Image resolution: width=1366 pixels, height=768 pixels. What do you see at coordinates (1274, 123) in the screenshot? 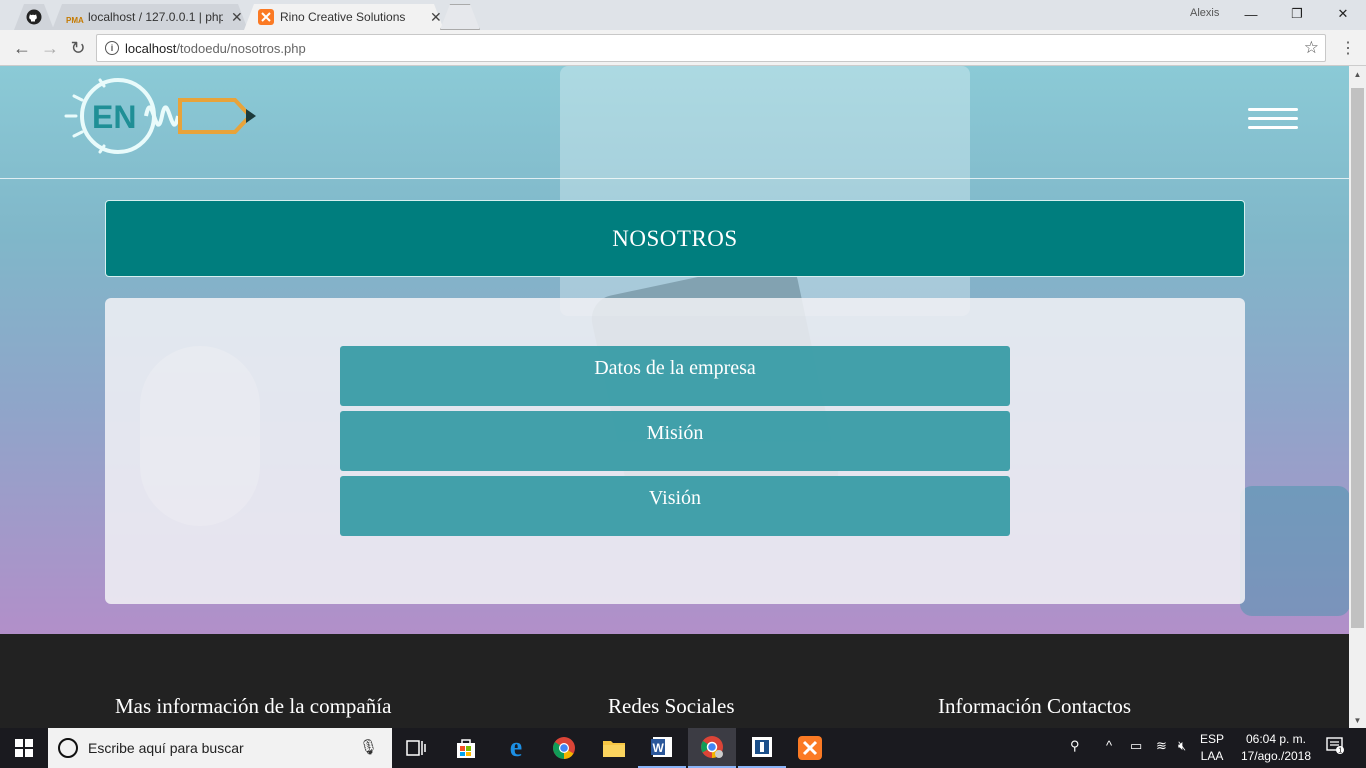
I see `hamburger-menu-icon` at bounding box center [1274, 123].